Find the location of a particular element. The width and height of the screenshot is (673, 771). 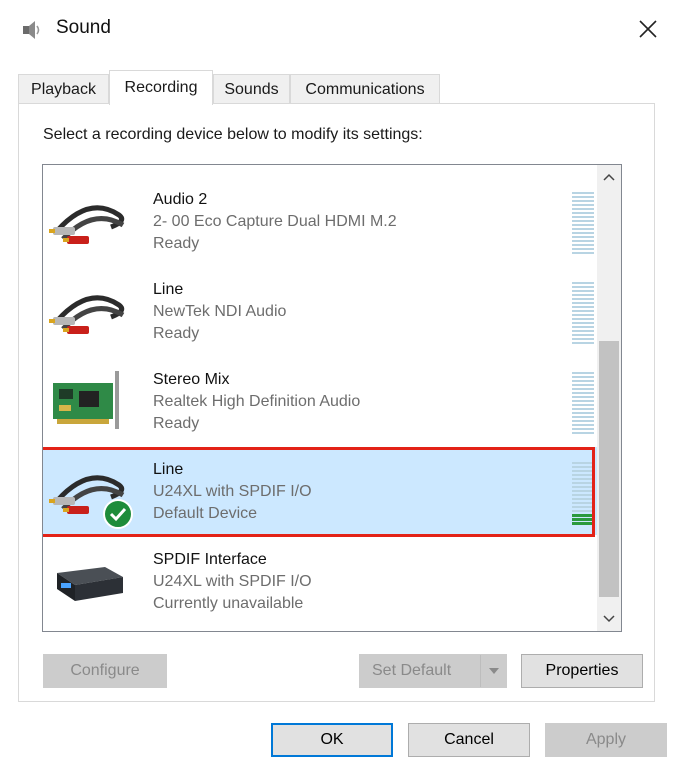

device-name: SPDIF Interface is located at coordinates (210, 559).